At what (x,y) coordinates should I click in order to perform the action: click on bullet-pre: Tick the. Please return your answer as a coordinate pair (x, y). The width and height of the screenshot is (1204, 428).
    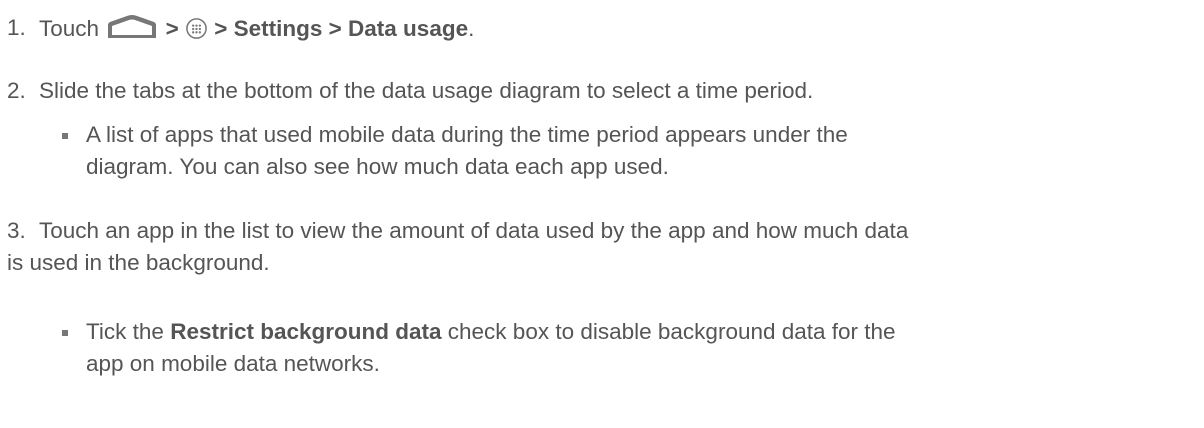
    Looking at the image, I should click on (125, 331).